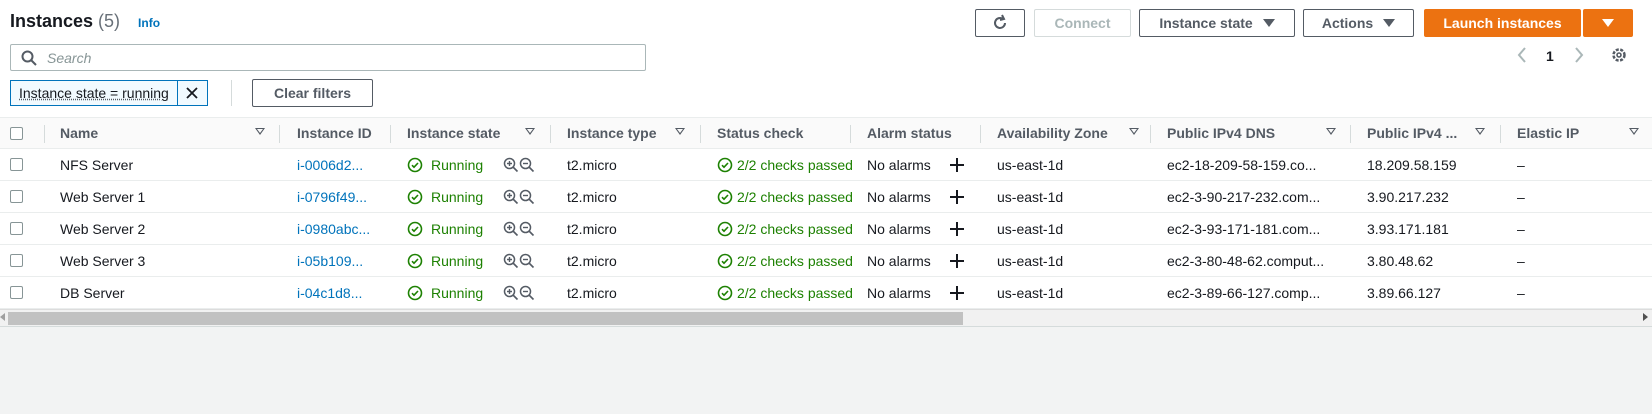 Image resolution: width=1652 pixels, height=414 pixels. What do you see at coordinates (1408, 196) in the screenshot?
I see `cell-public-ipv4: 3.90.217.232` at bounding box center [1408, 196].